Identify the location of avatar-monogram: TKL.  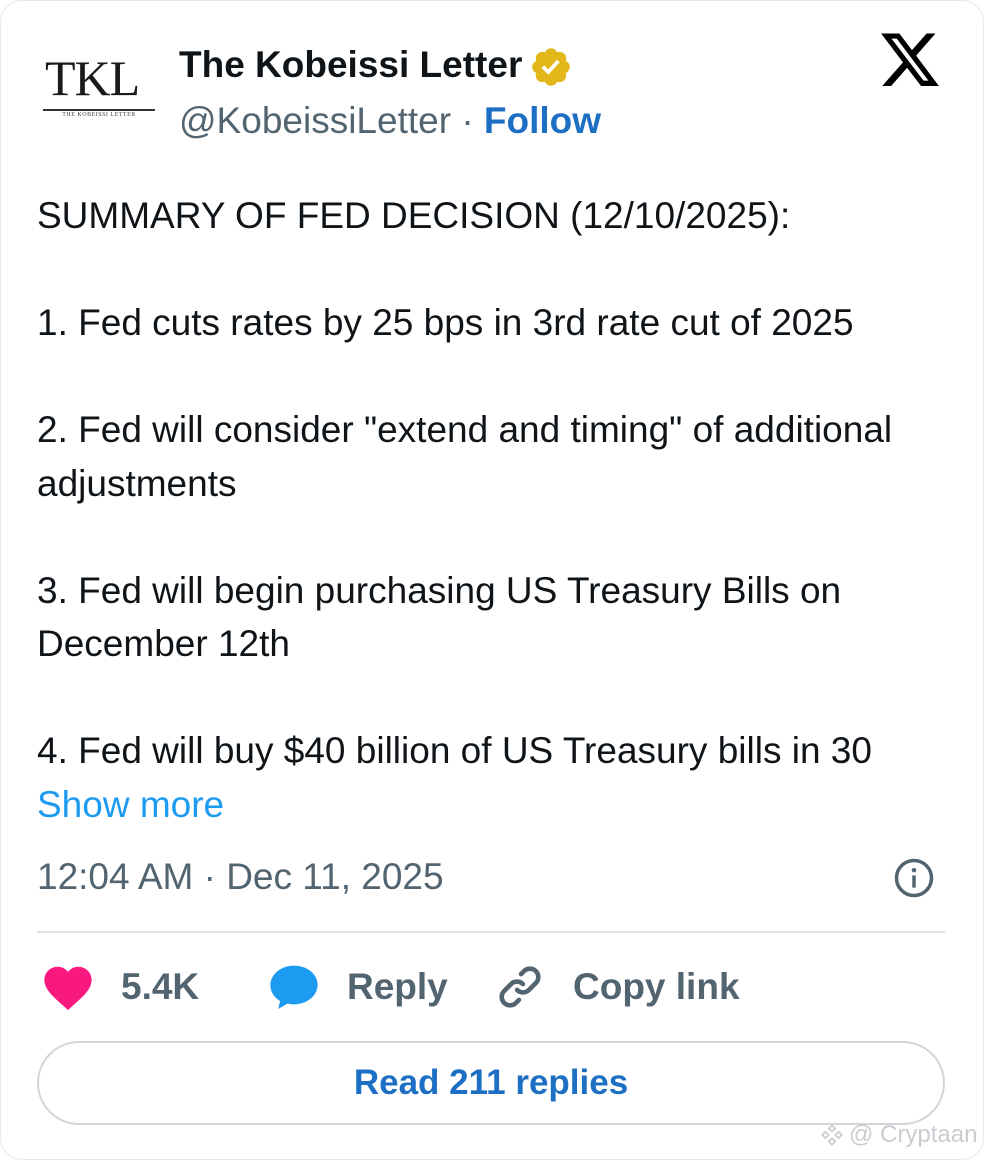
(92, 78).